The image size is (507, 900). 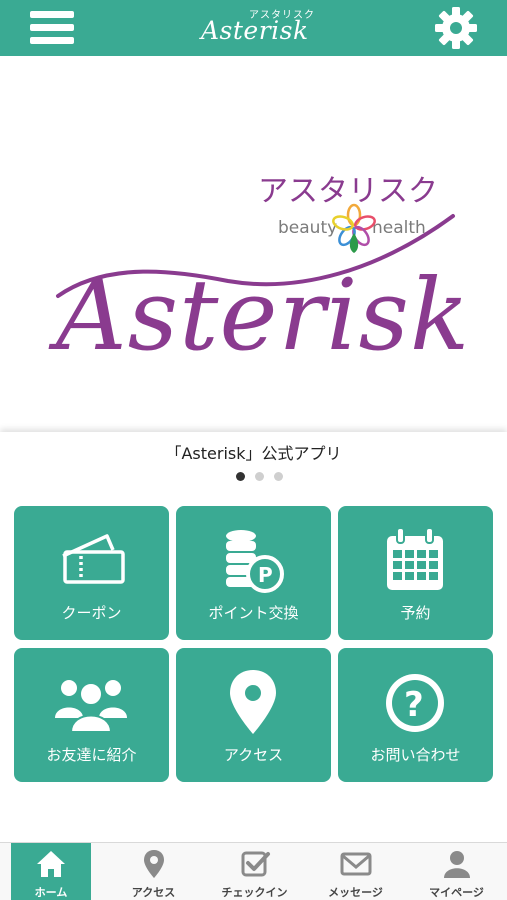 I want to click on hero-logo-script: Asterisk, so click(x=258, y=315).